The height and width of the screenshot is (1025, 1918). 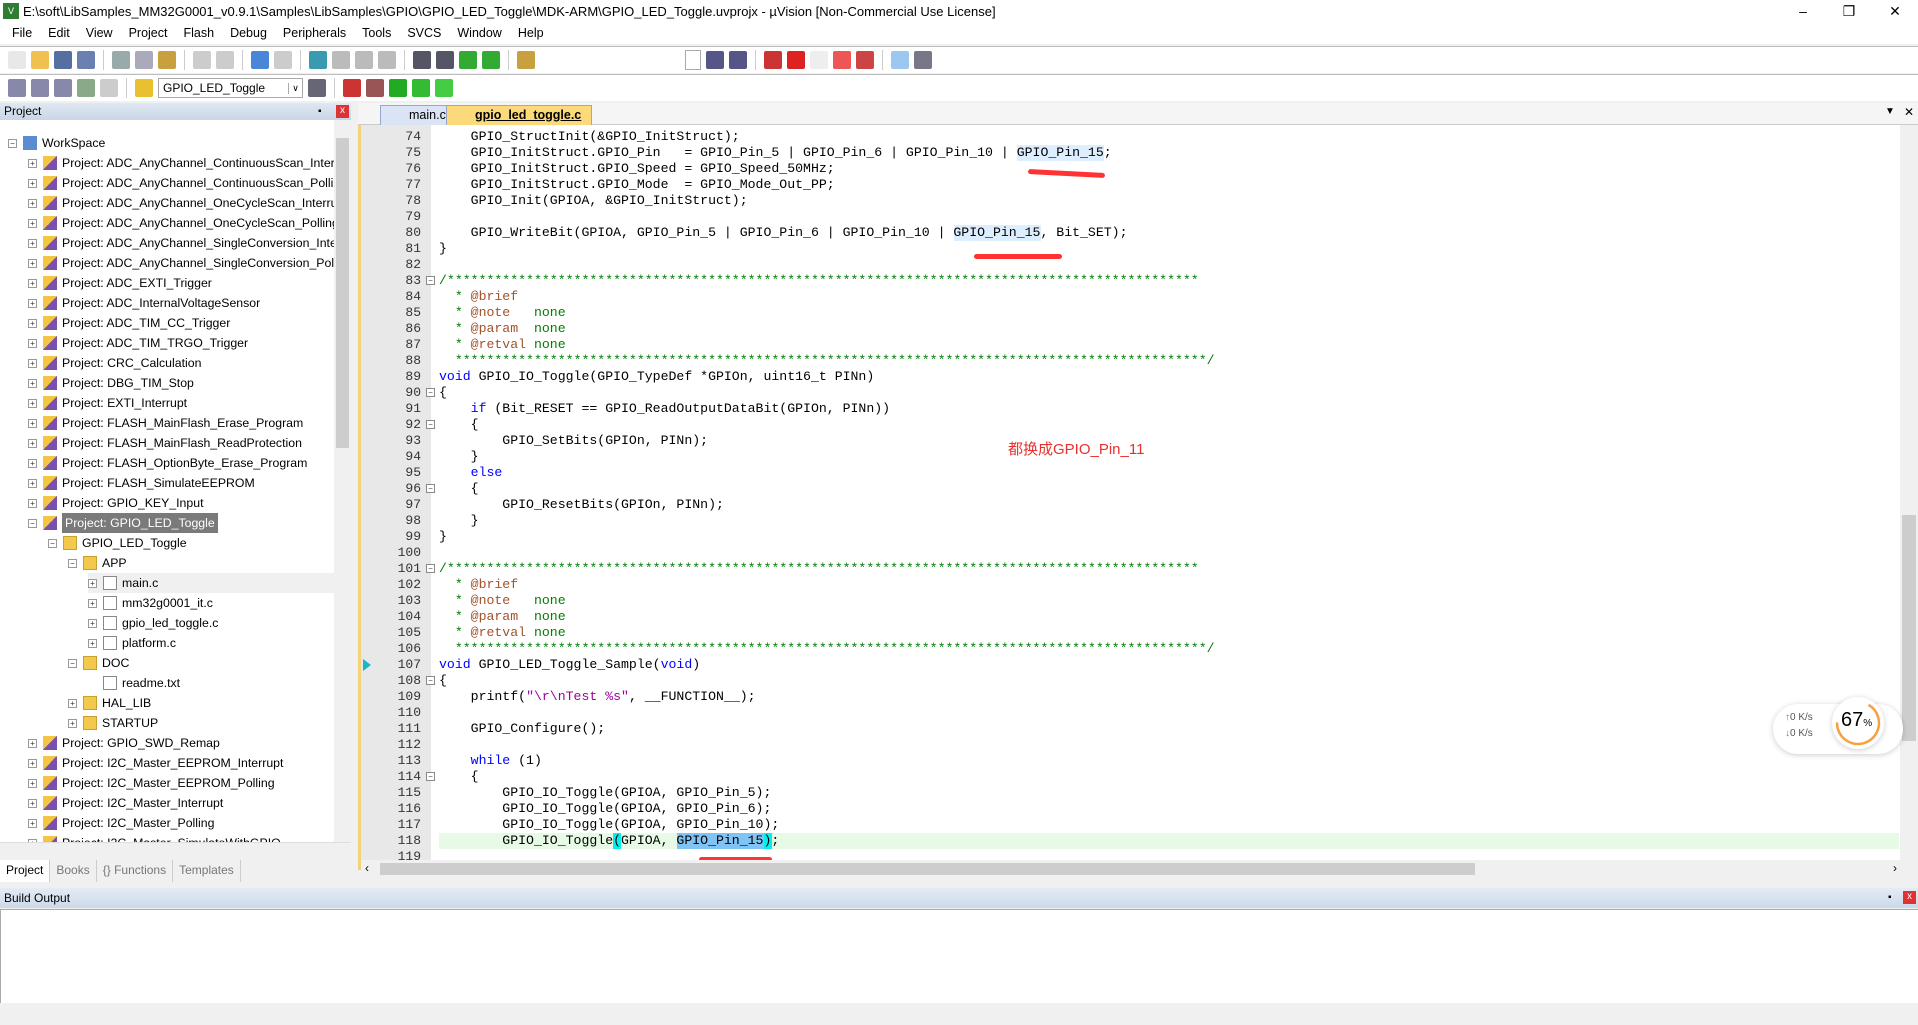 What do you see at coordinates (40, 60) in the screenshot?
I see `open-file-icon` at bounding box center [40, 60].